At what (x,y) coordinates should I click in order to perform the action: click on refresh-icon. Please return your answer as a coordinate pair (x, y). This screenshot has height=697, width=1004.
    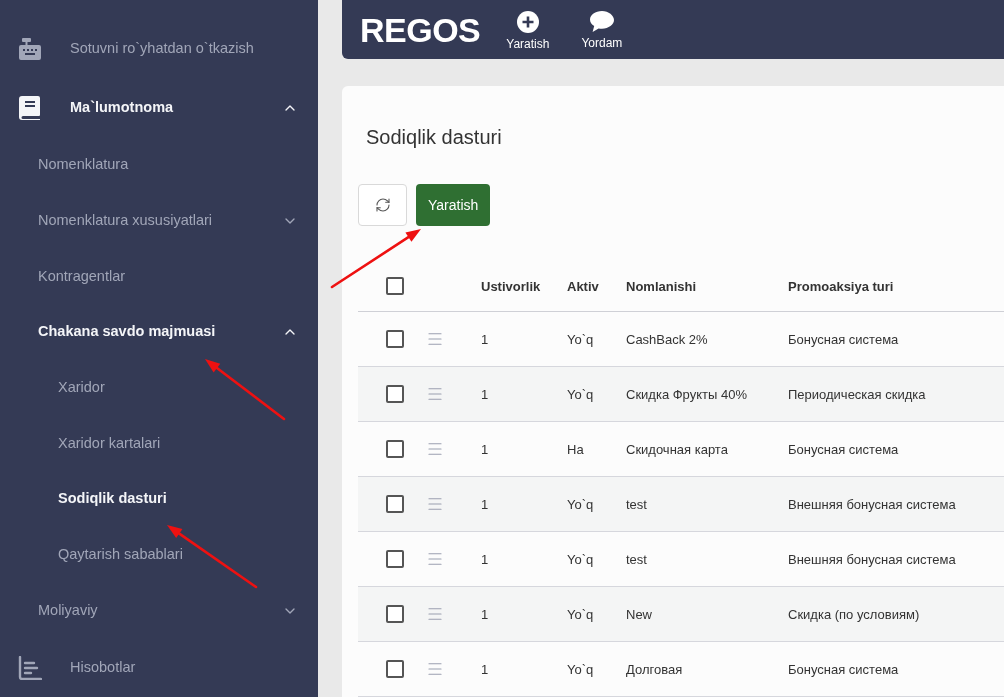
    Looking at the image, I should click on (382, 205).